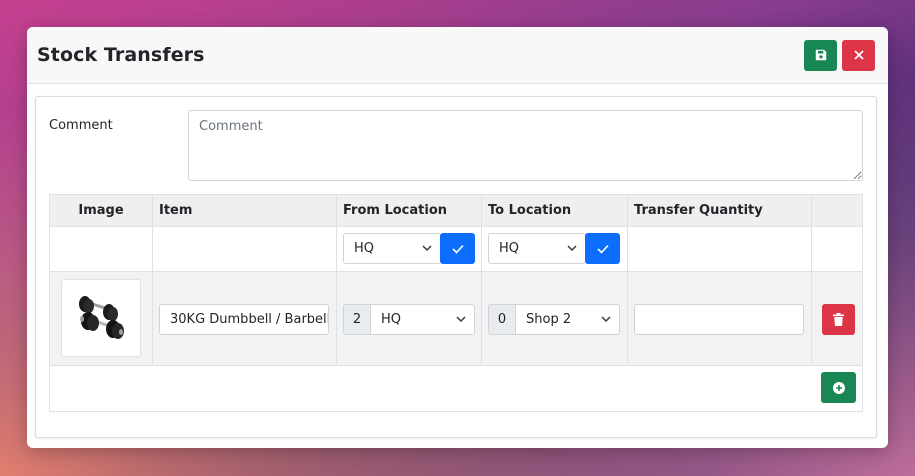 Image resolution: width=915 pixels, height=476 pixels. I want to click on apply-from-location-button, so click(457, 248).